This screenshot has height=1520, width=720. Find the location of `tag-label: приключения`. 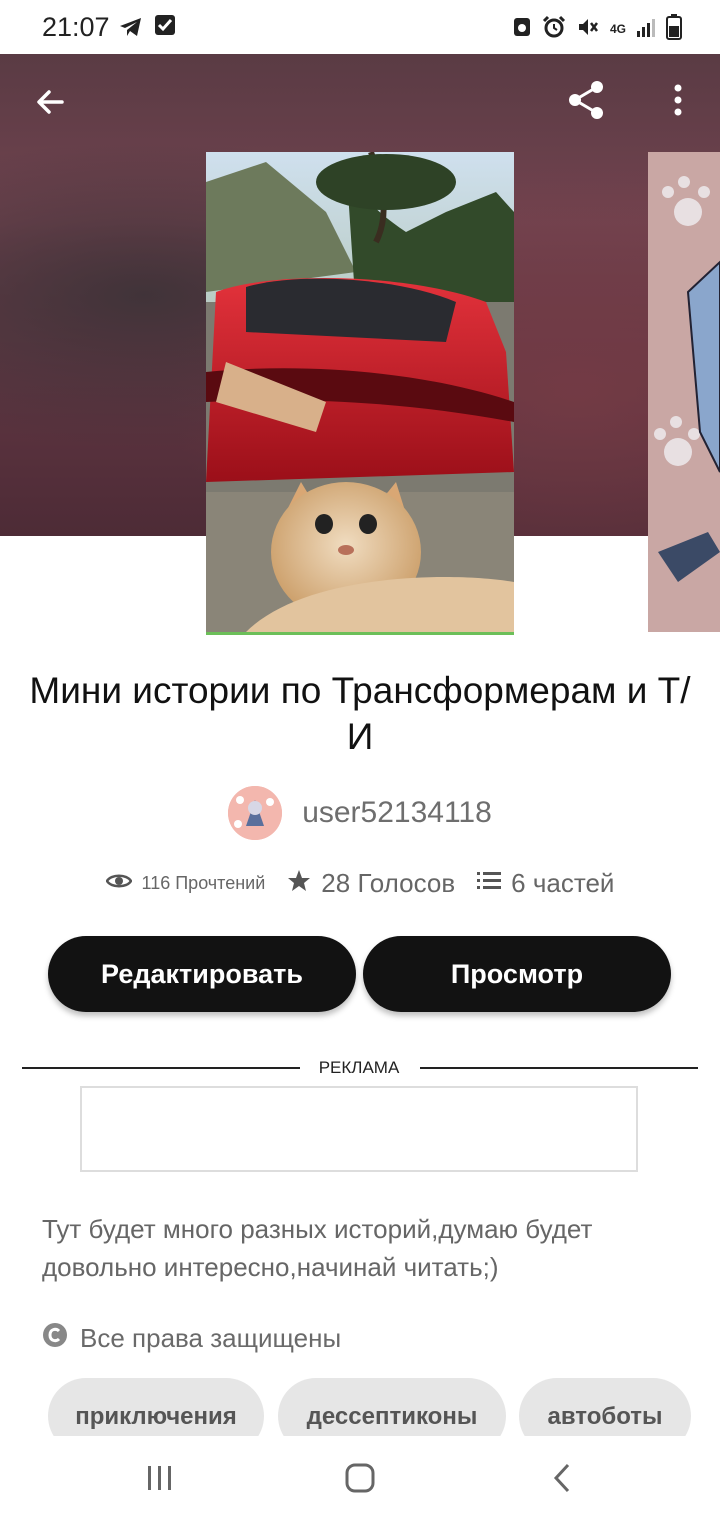

tag-label: приключения is located at coordinates (156, 1416).